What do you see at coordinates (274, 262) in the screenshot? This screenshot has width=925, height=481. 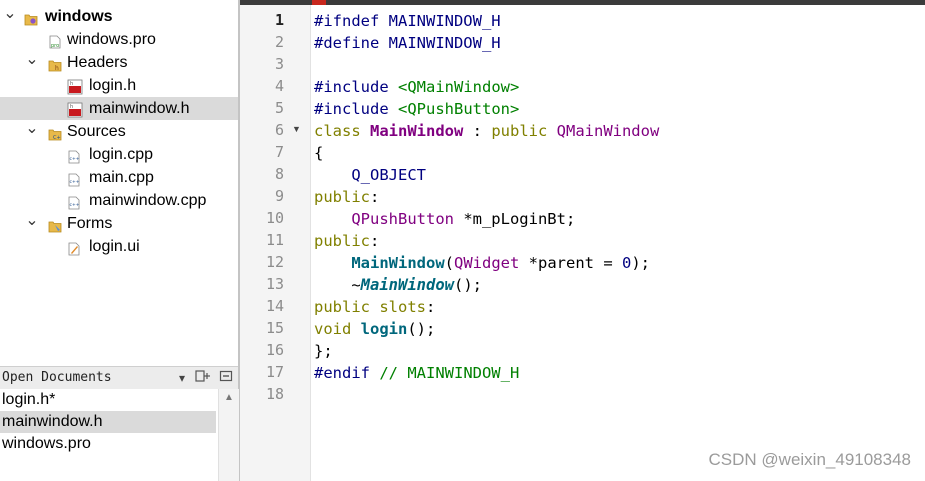 I see `line-number: 12` at bounding box center [274, 262].